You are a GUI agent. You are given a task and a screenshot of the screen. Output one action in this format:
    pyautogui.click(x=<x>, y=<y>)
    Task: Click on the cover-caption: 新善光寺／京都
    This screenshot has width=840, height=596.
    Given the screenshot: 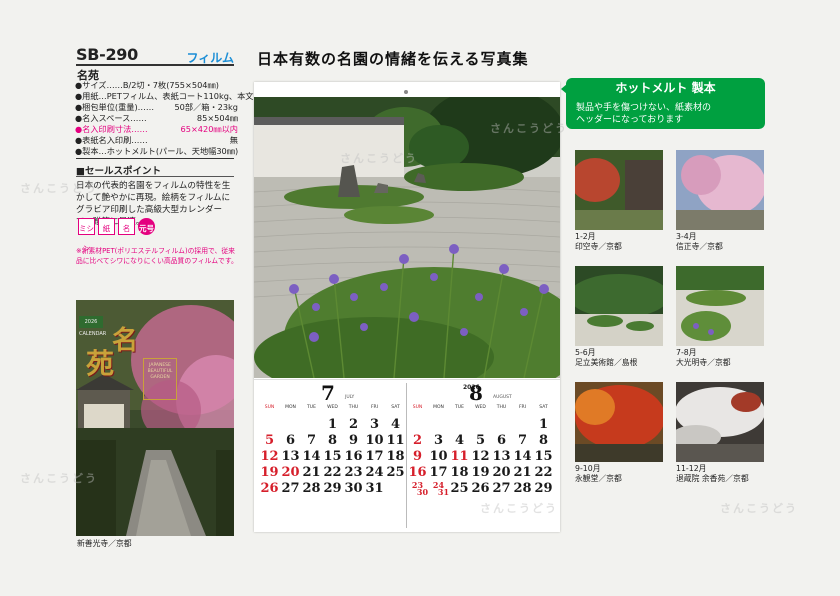 What is the action you would take?
    pyautogui.click(x=104, y=543)
    